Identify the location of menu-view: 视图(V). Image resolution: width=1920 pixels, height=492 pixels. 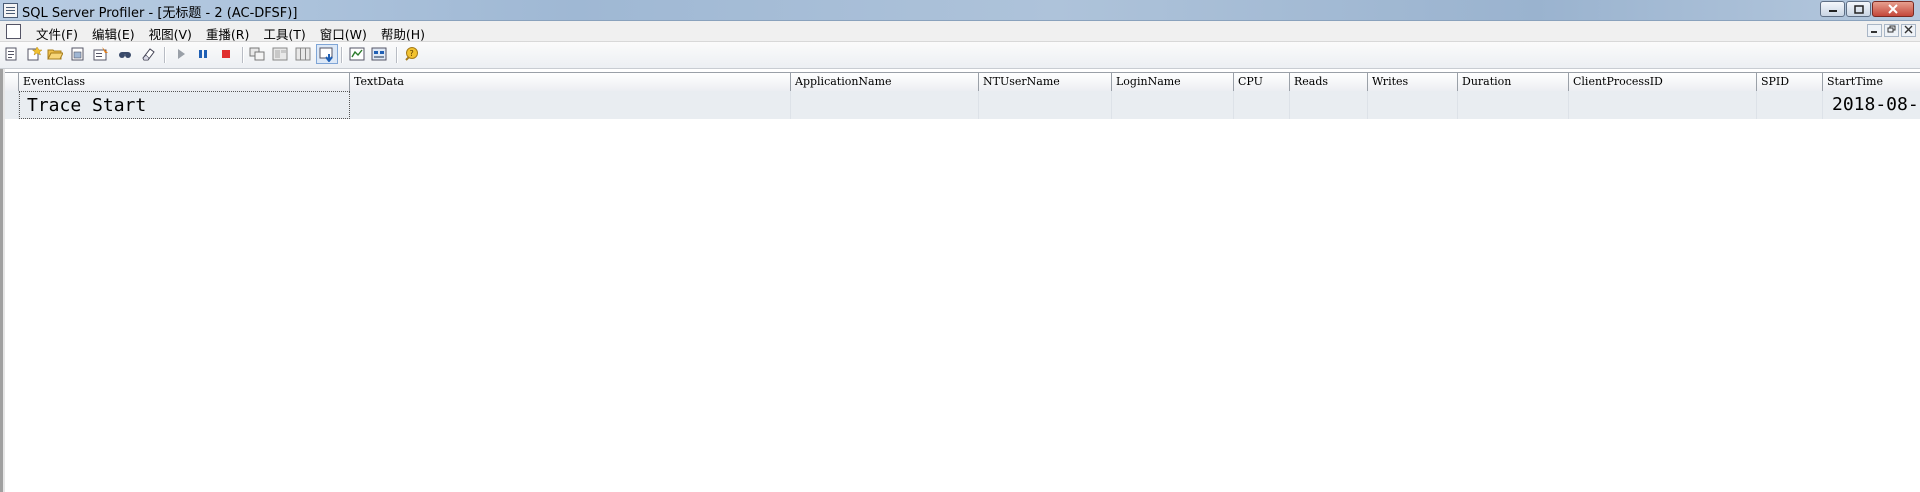
(170, 33).